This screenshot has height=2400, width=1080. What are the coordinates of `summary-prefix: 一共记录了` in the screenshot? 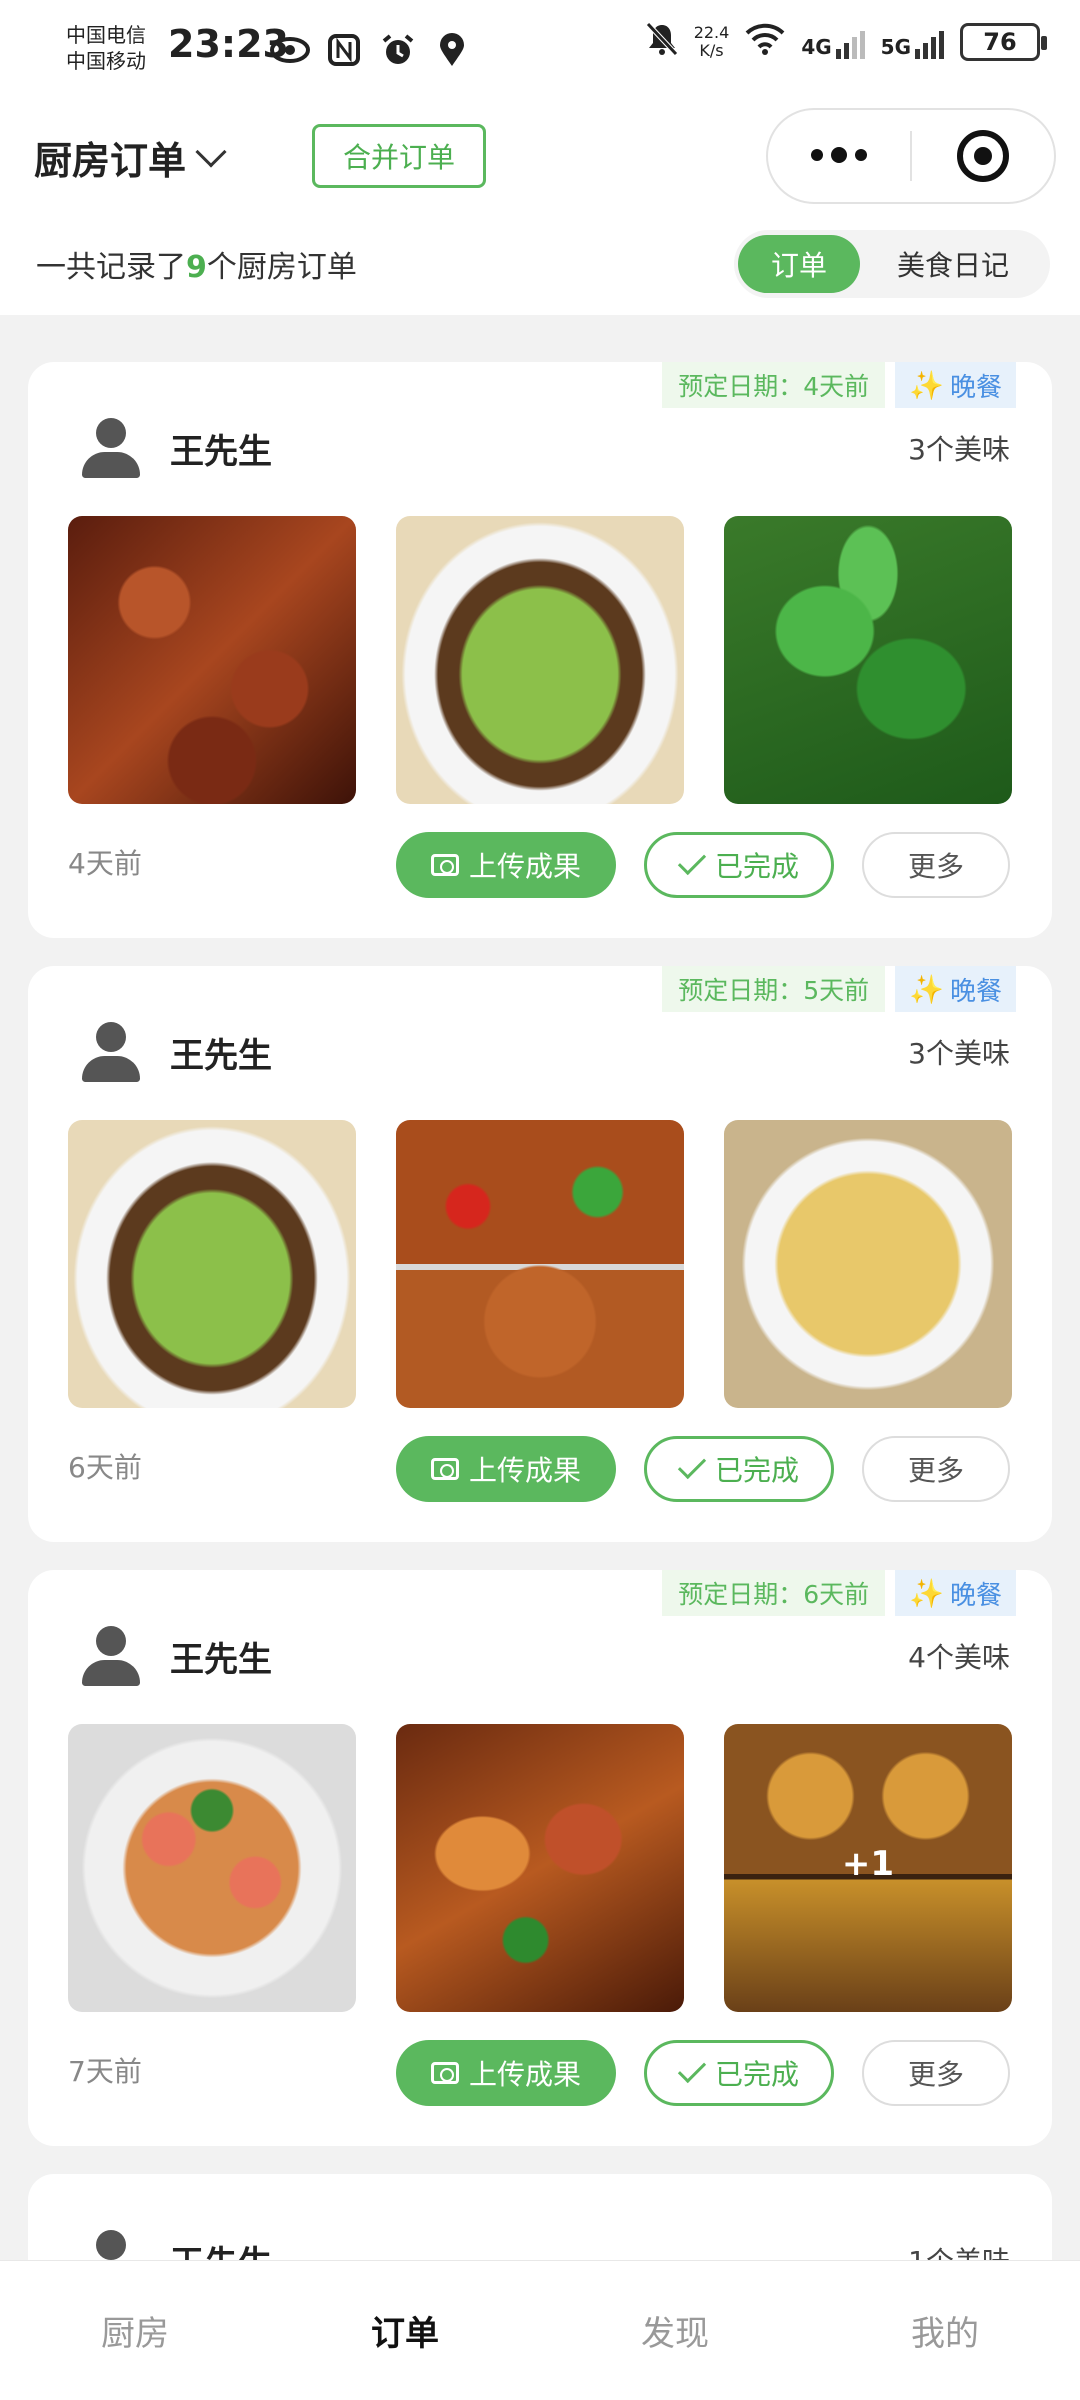 It's located at (111, 267).